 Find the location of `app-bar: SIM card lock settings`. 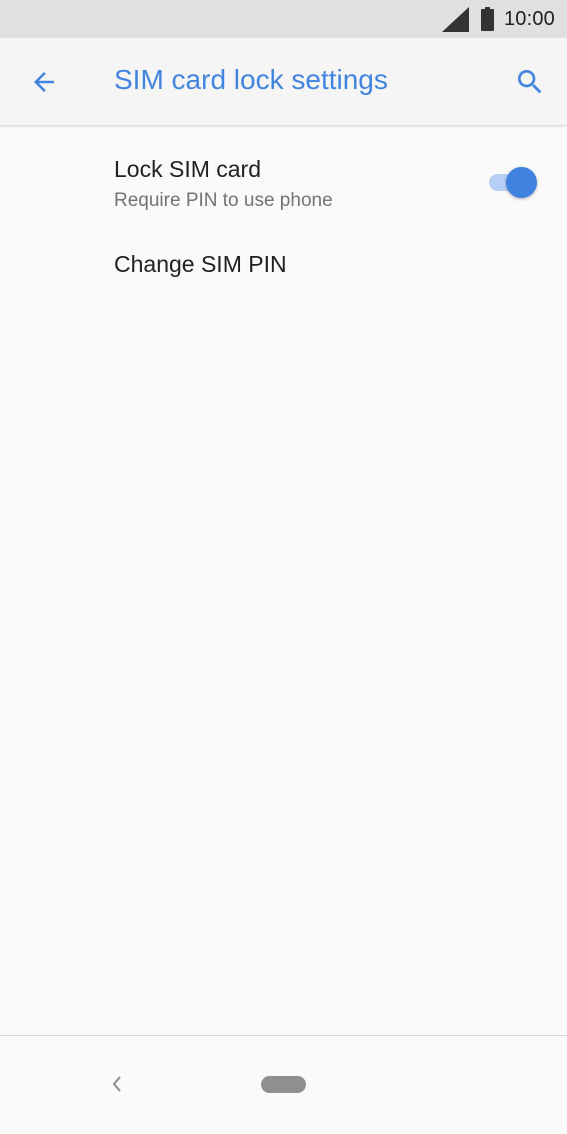

app-bar: SIM card lock settings is located at coordinates (283, 82).